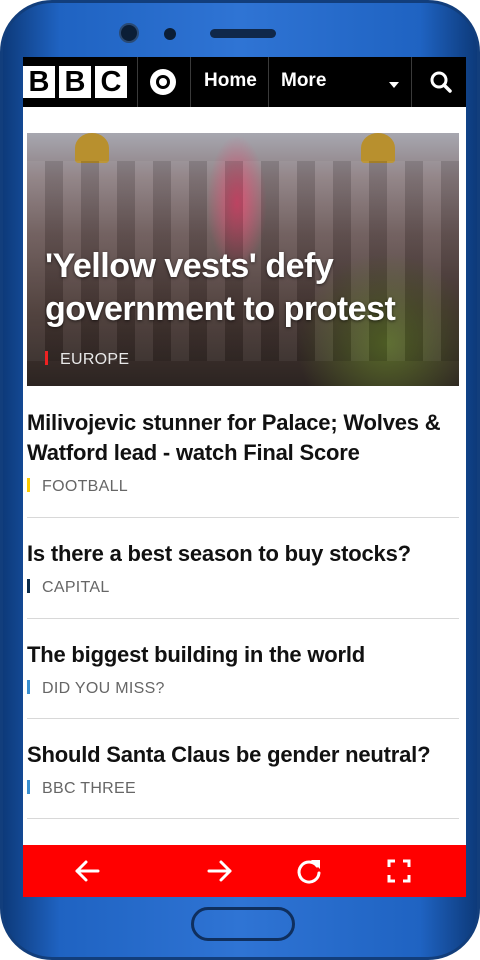 This screenshot has height=960, width=480. What do you see at coordinates (441, 82) in the screenshot?
I see `search-icon` at bounding box center [441, 82].